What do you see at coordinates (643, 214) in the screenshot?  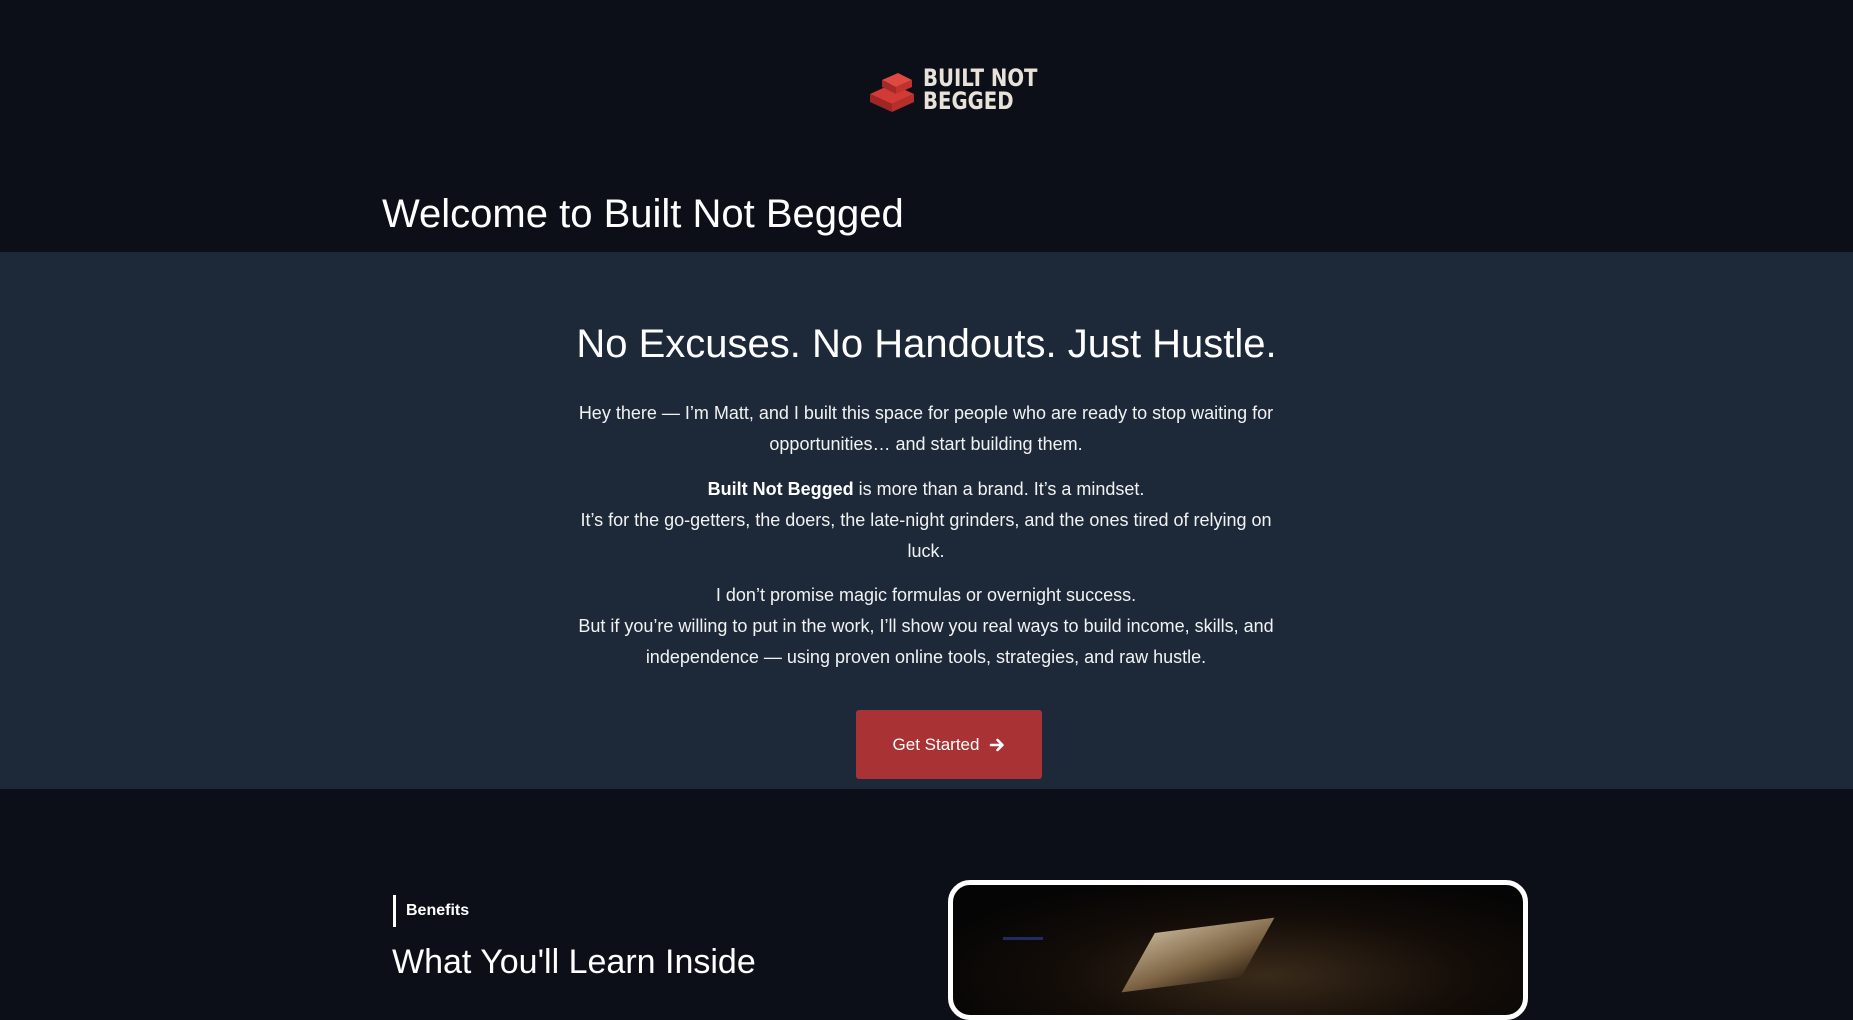 I see `page-title: Welcome to Built Not Begged` at bounding box center [643, 214].